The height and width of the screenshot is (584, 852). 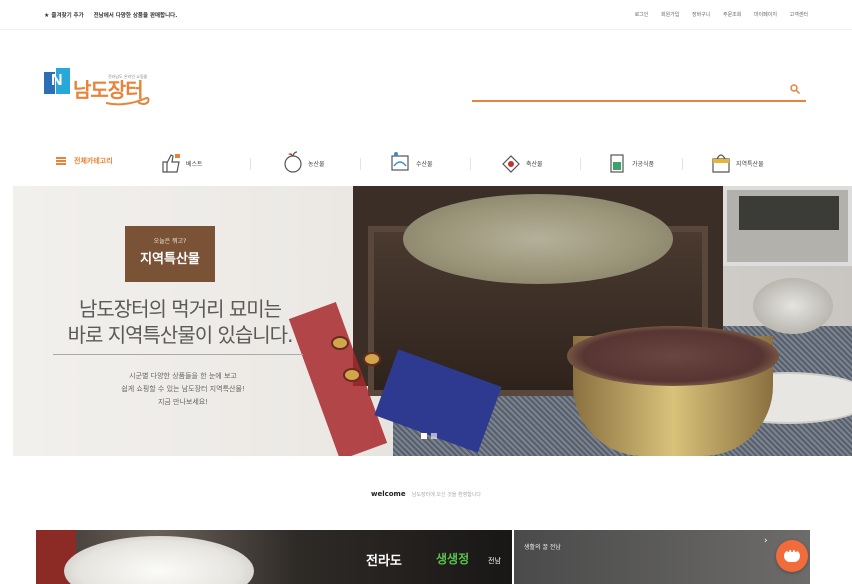 I want to click on chat-icon, so click(x=792, y=554).